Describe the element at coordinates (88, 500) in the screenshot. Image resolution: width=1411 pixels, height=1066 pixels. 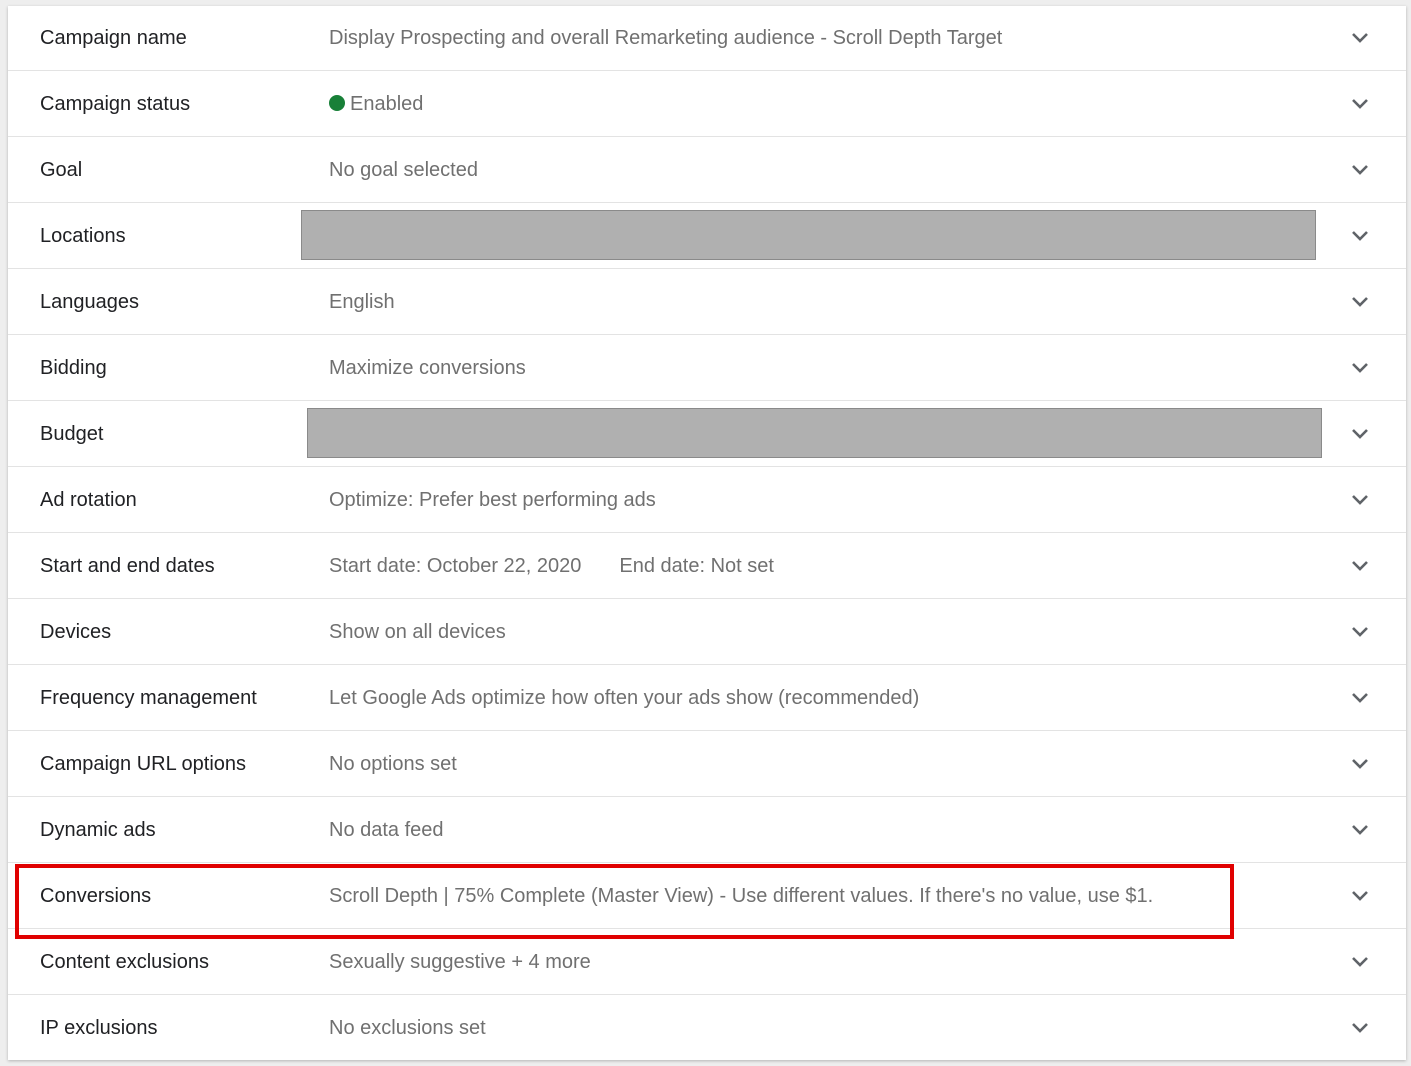
I see `setting-label: Ad rotation` at that location.